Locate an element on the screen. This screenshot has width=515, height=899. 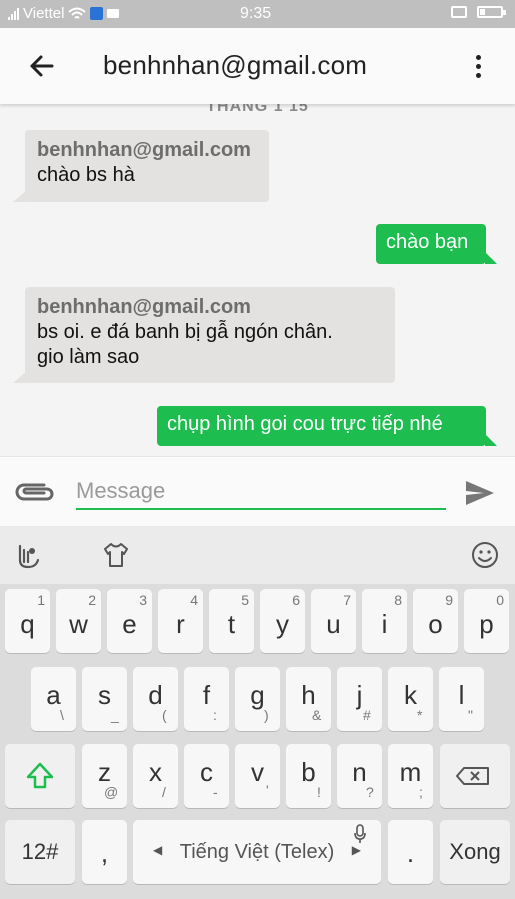
key-f: f: is located at coordinates (206, 699).